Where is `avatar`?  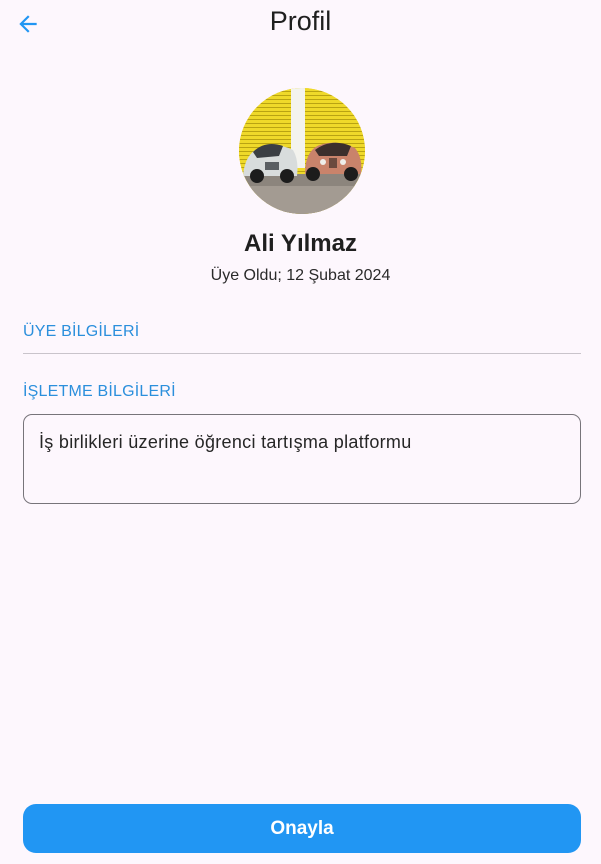
avatar is located at coordinates (302, 151).